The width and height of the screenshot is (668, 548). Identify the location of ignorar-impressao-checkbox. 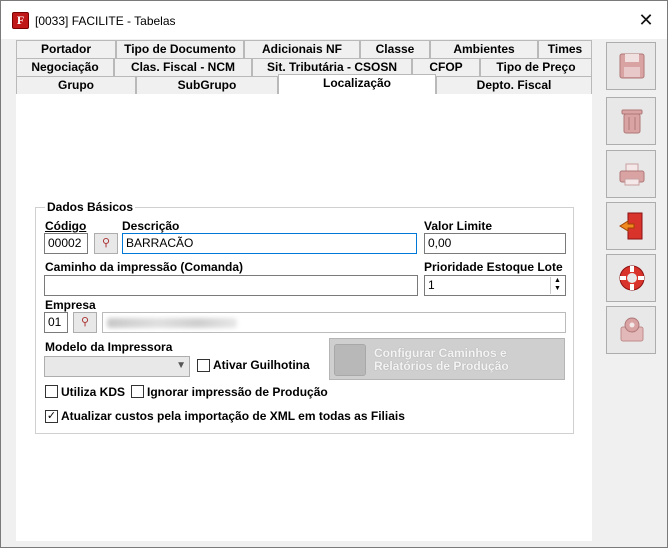
(137, 391).